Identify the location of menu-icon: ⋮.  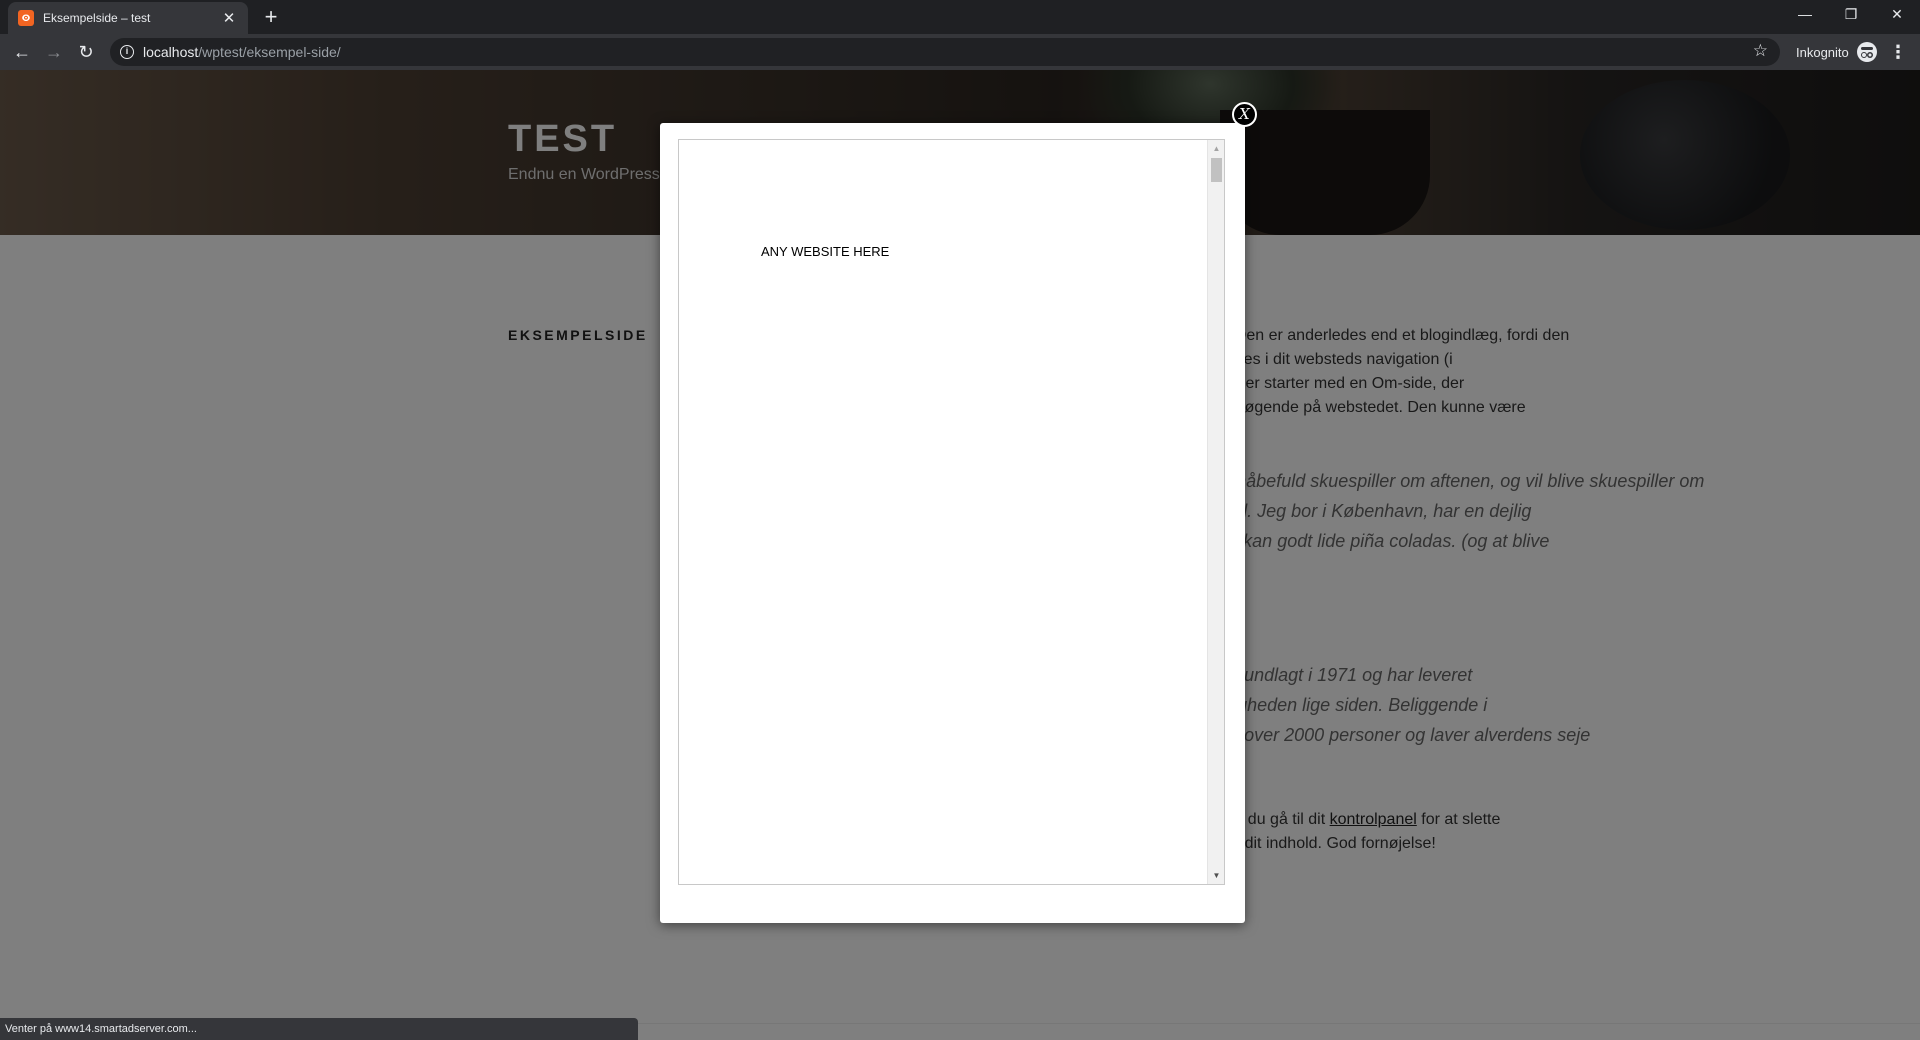
(1898, 52).